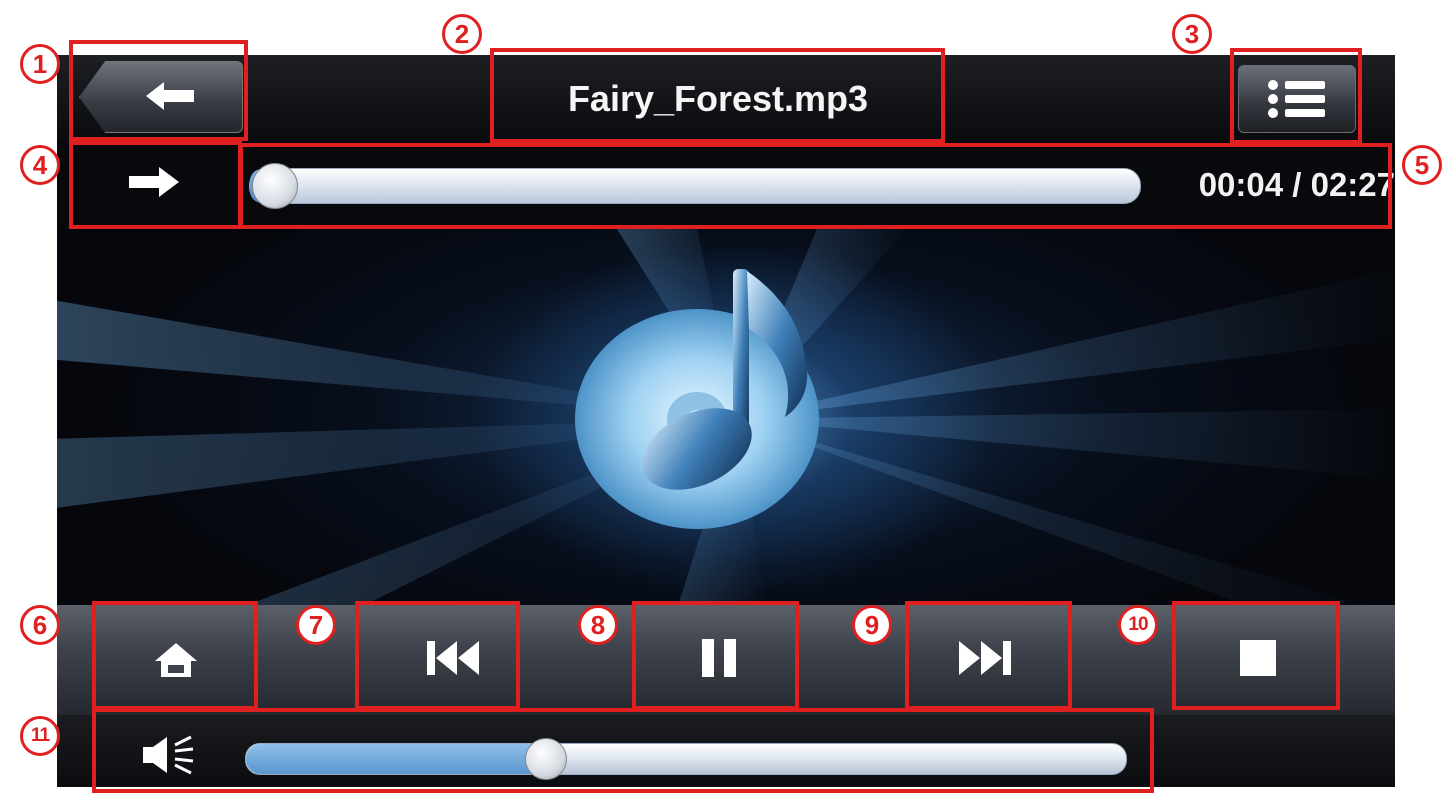 The height and width of the screenshot is (793, 1453). I want to click on annotation-marker-3: 3, so click(1192, 34).